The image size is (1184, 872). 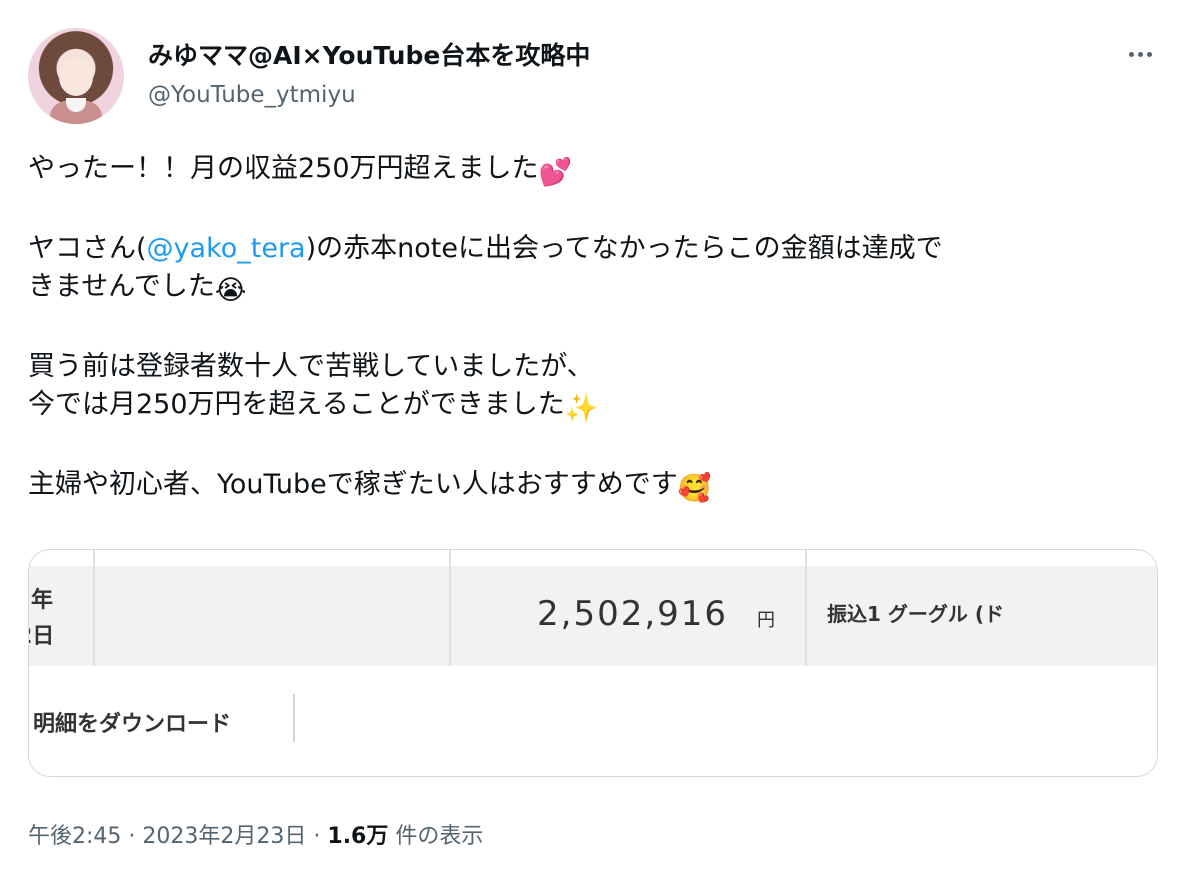 I want to click on tweet-line-text: 今では月250万円を超えることができました, so click(x=296, y=404).